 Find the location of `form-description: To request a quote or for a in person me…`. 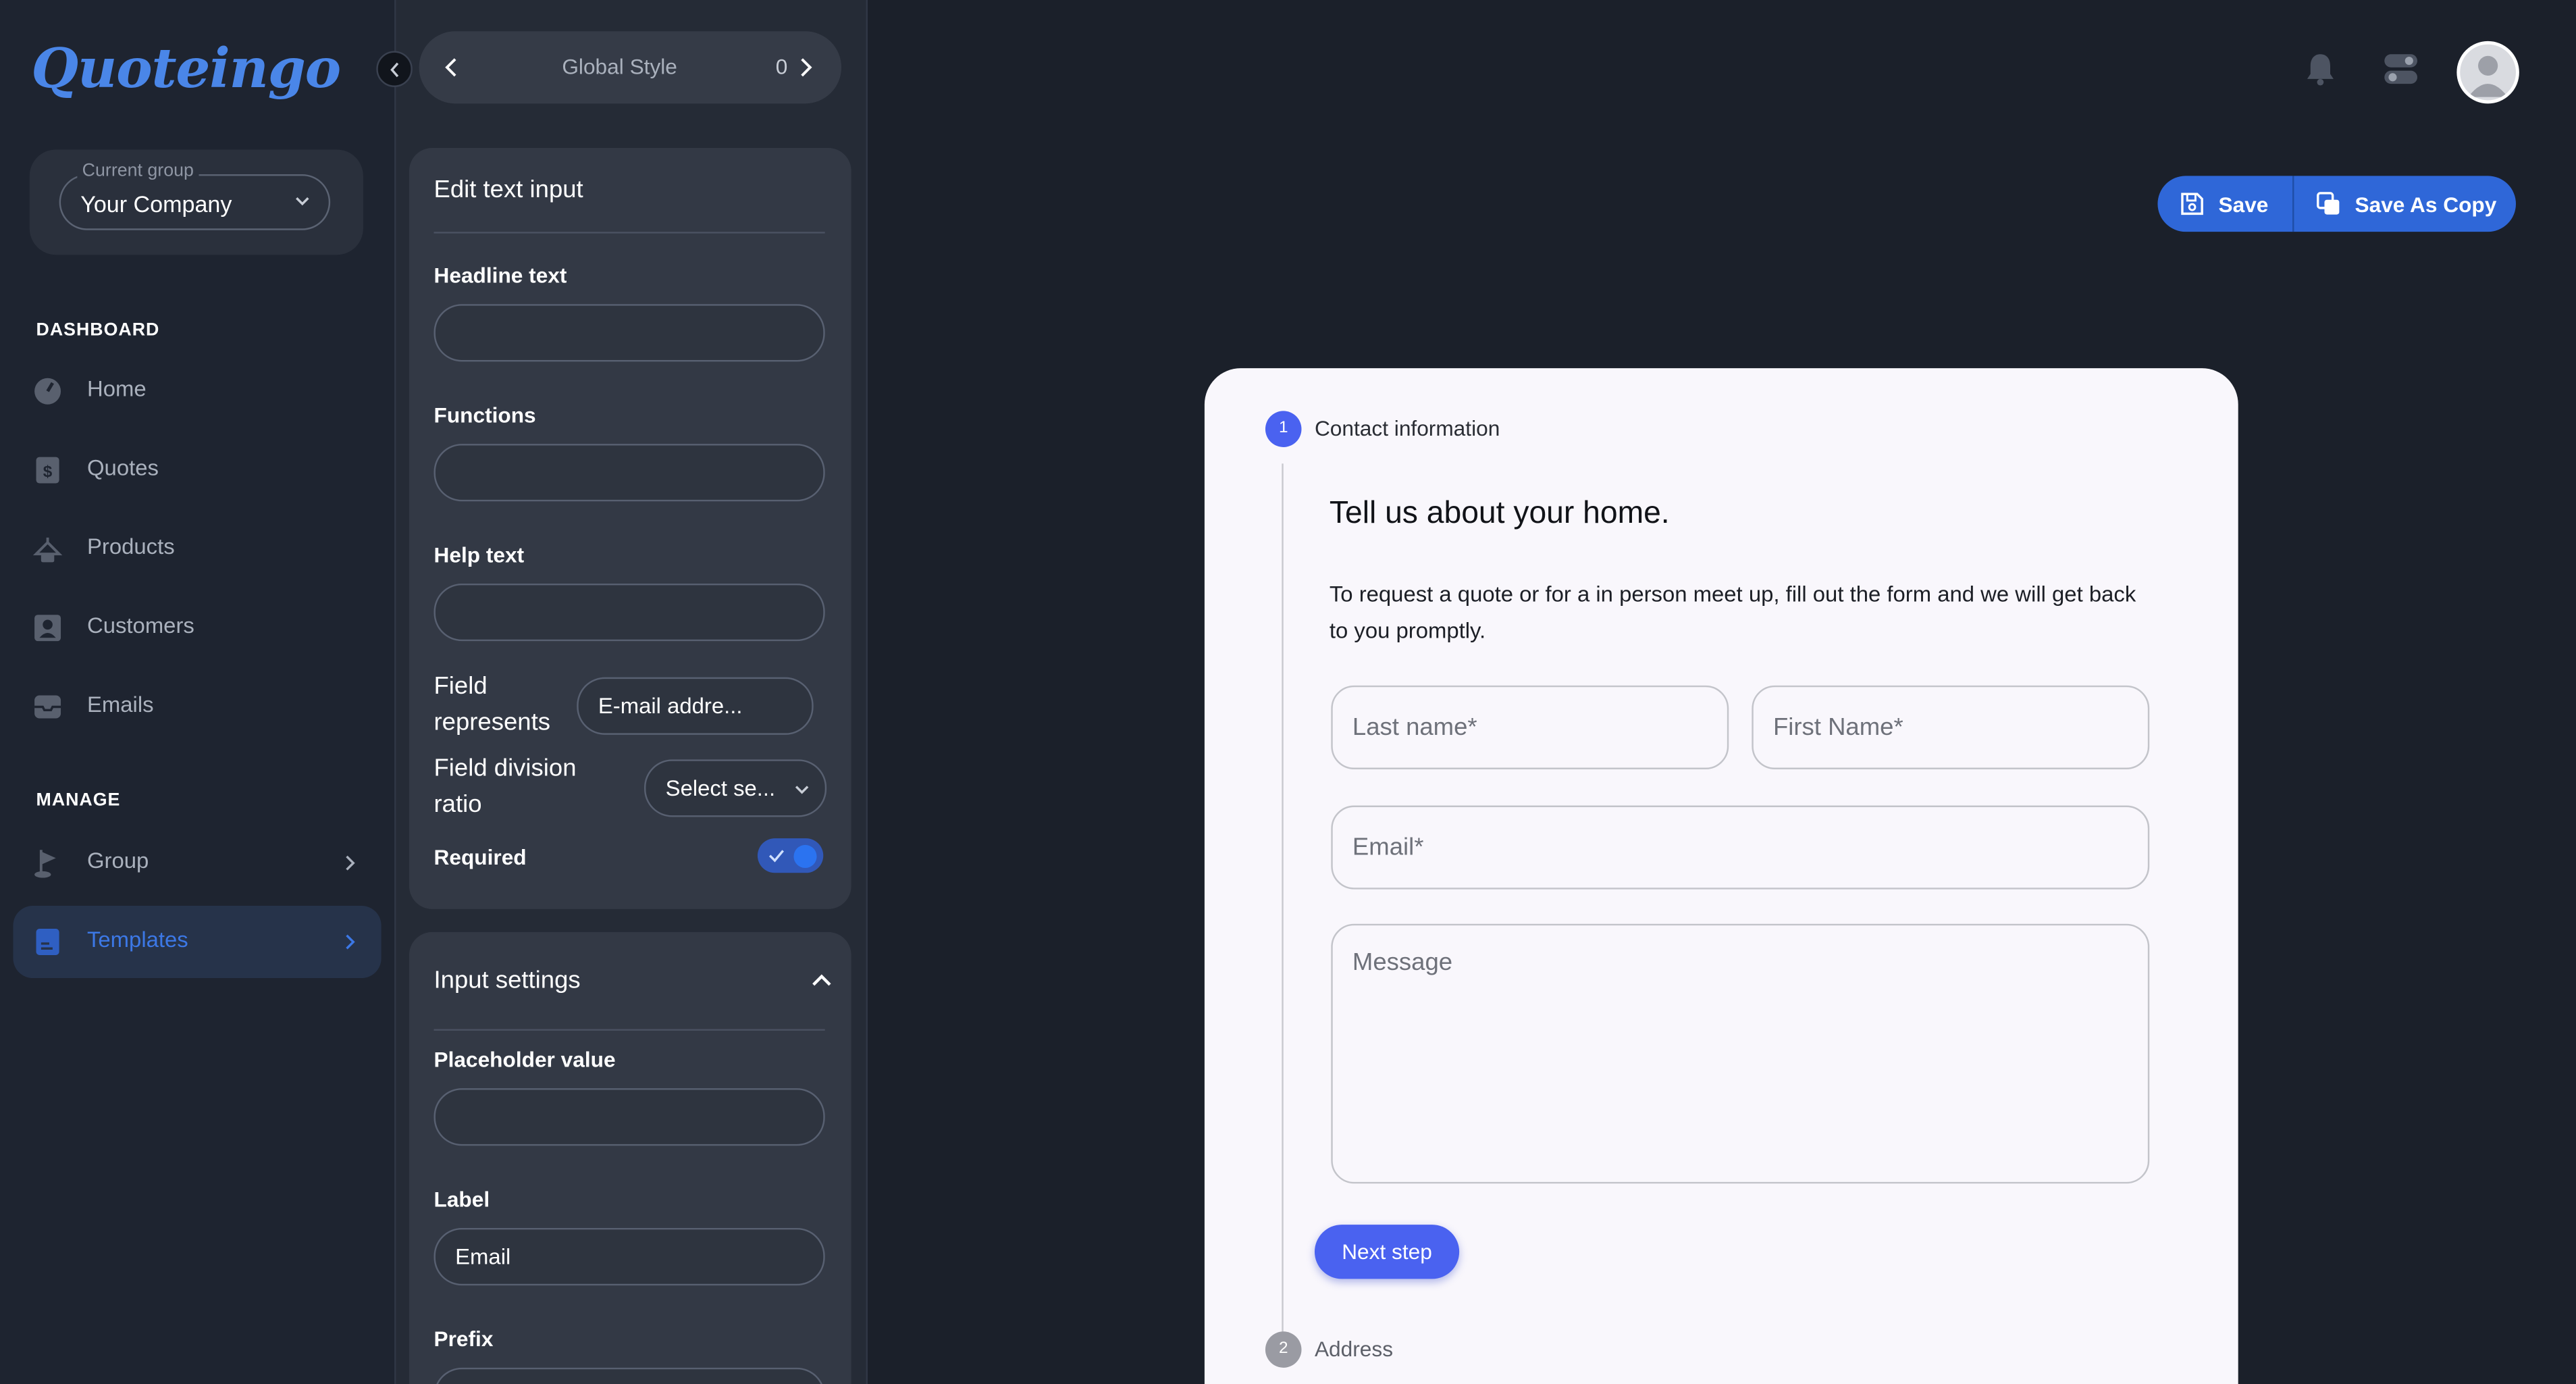

form-description: To request a quote or for a in person me… is located at coordinates (1732, 612).